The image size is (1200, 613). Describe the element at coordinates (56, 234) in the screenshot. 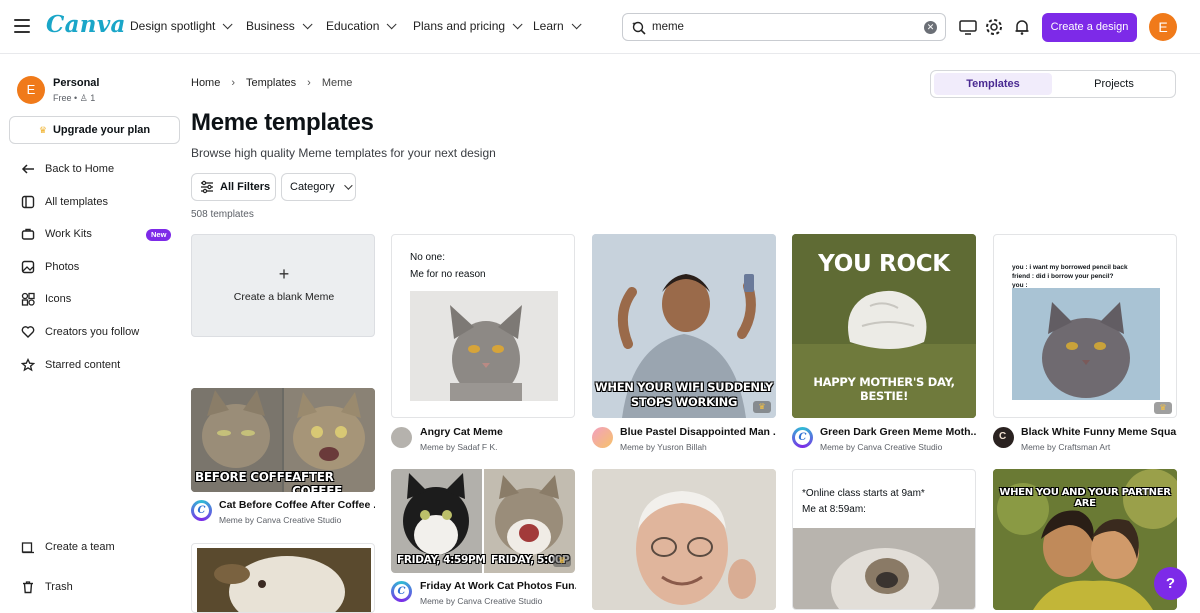

I see `sidebar-item-work-kits: Work Kits` at that location.